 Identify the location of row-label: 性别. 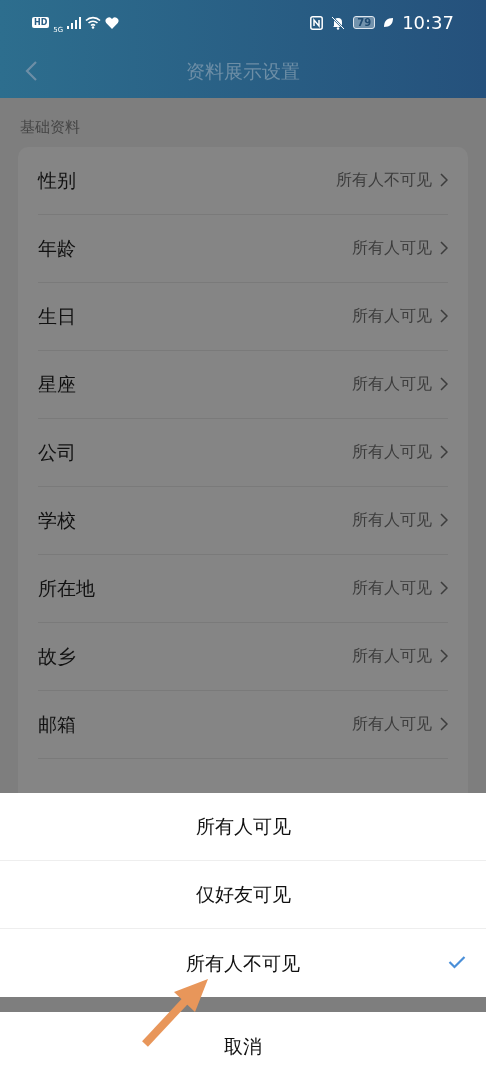
(57, 180).